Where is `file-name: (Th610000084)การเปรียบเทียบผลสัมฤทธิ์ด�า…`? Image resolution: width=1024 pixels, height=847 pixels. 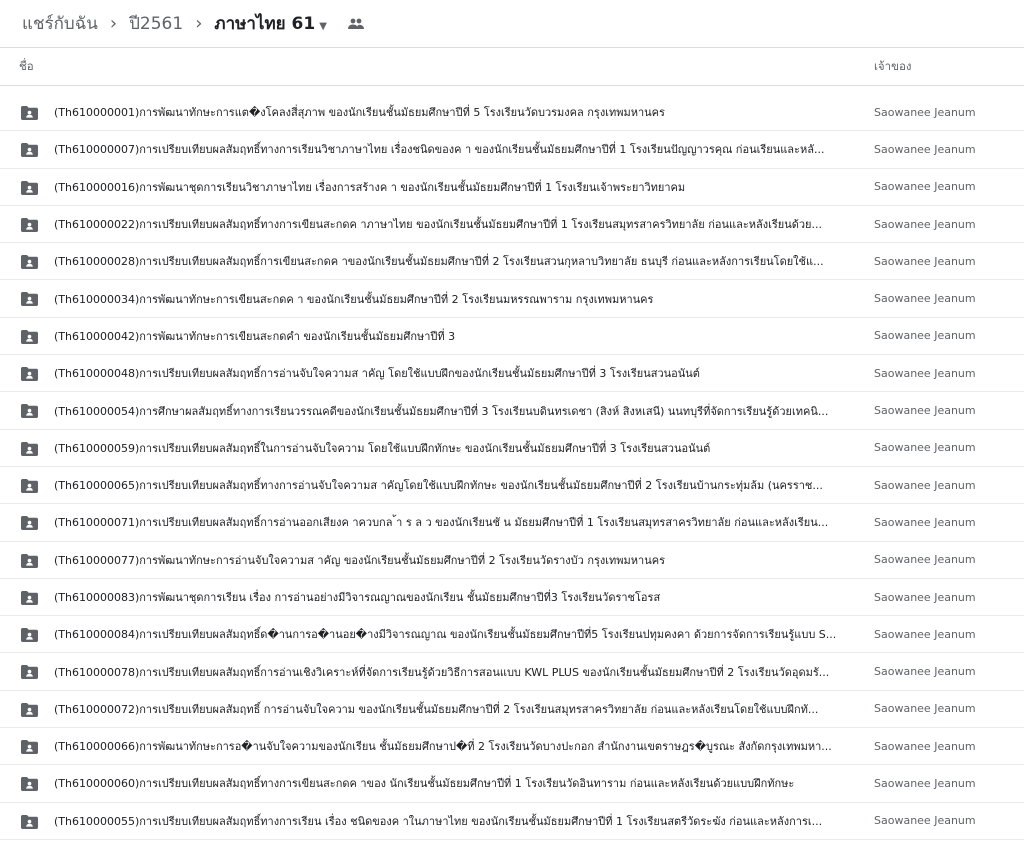
file-name: (Th610000084)การเปรียบเทียบผลสัมฤทธิ์ด�า… is located at coordinates (445, 635).